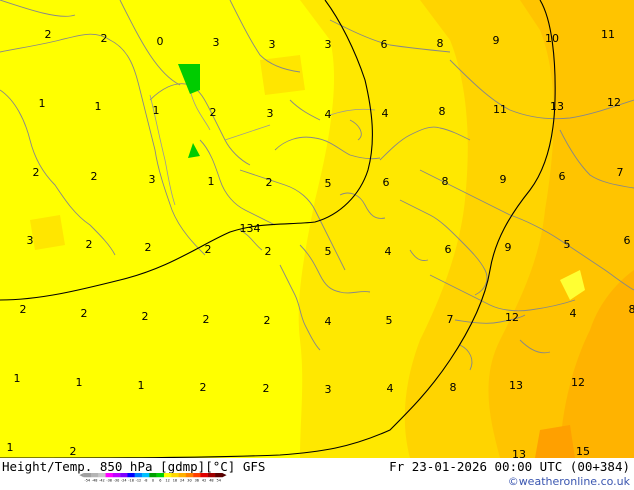  I want to click on colorbar-tick: 30, so click(189, 480).